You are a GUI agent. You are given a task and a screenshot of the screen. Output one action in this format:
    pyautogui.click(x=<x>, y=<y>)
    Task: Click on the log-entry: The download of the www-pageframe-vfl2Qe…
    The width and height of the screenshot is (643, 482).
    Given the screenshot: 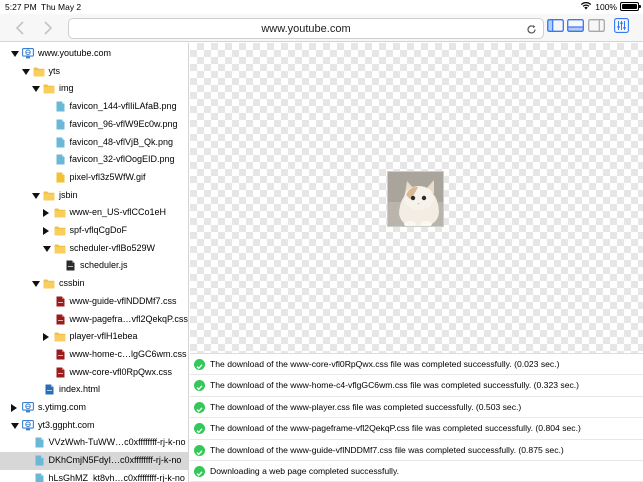 What is the action you would take?
    pyautogui.click(x=416, y=429)
    